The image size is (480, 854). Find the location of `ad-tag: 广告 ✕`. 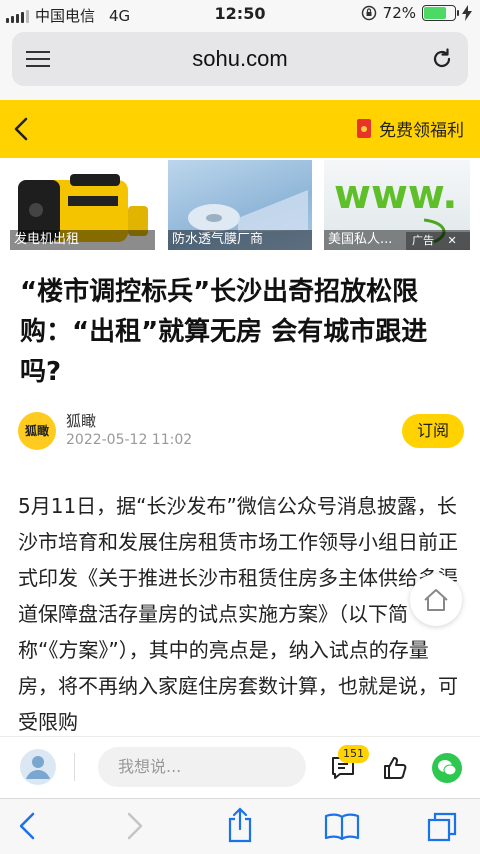

ad-tag: 广告 ✕ is located at coordinates (438, 241).